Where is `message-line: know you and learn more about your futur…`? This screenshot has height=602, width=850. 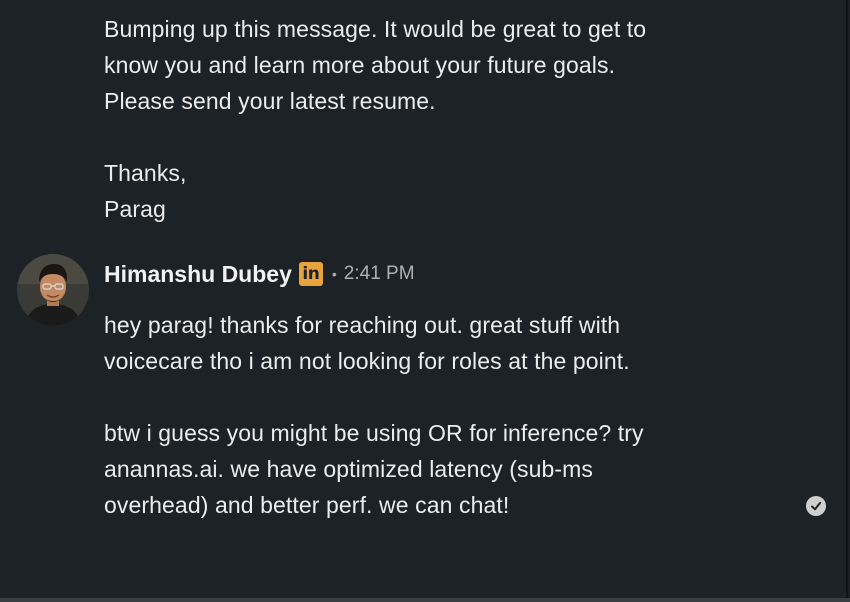 message-line: know you and learn more about your futur… is located at coordinates (360, 65).